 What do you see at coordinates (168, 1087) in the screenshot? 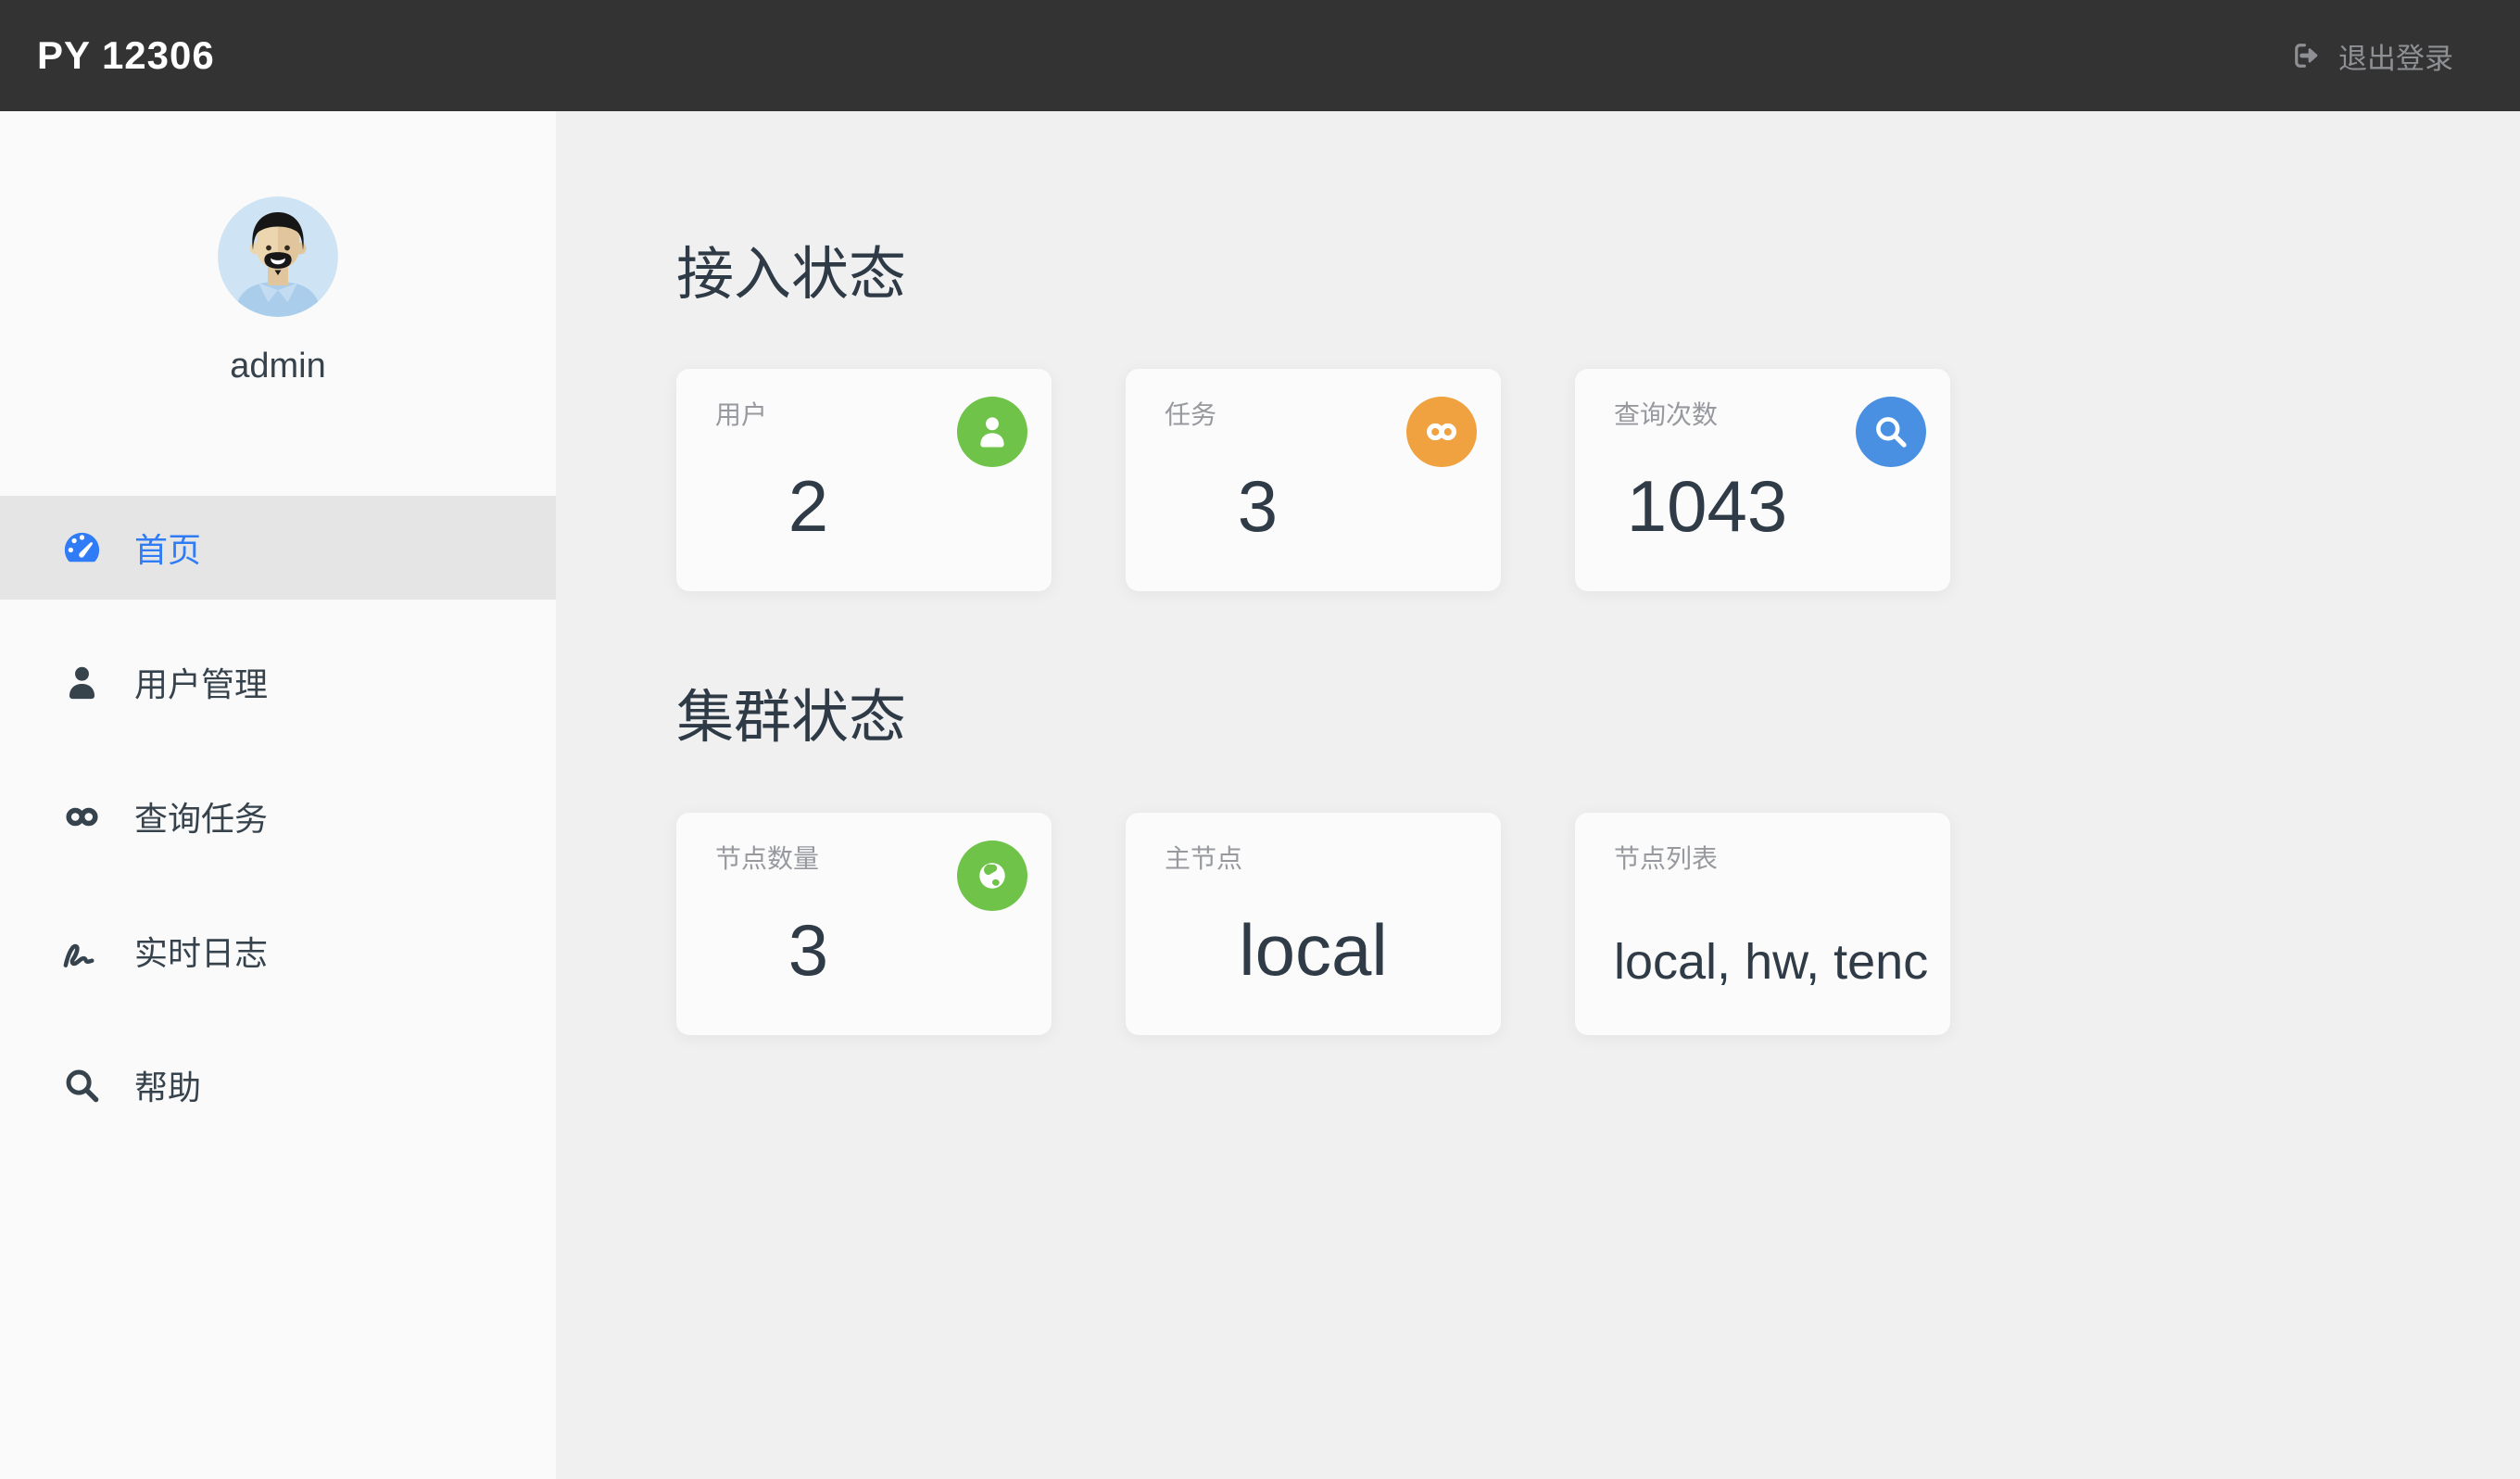
I see `sidebar-item-label: 帮助` at bounding box center [168, 1087].